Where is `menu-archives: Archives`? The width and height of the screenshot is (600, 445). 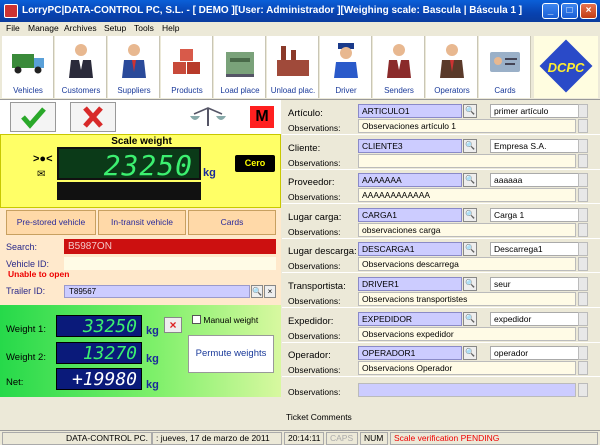
menu-archives: Archives is located at coordinates (80, 28).